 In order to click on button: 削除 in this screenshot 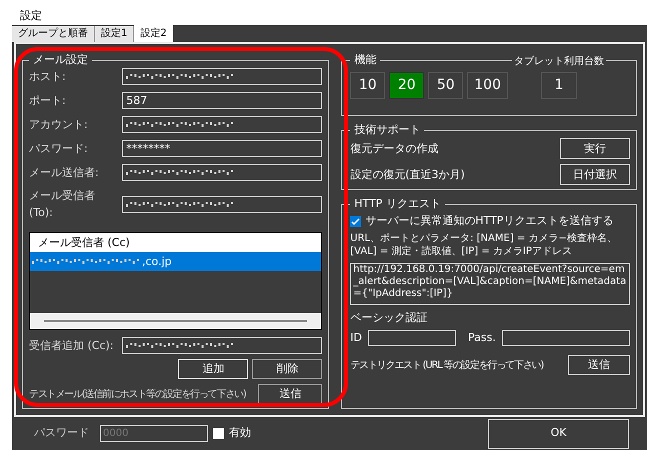, I will do `click(287, 369)`.